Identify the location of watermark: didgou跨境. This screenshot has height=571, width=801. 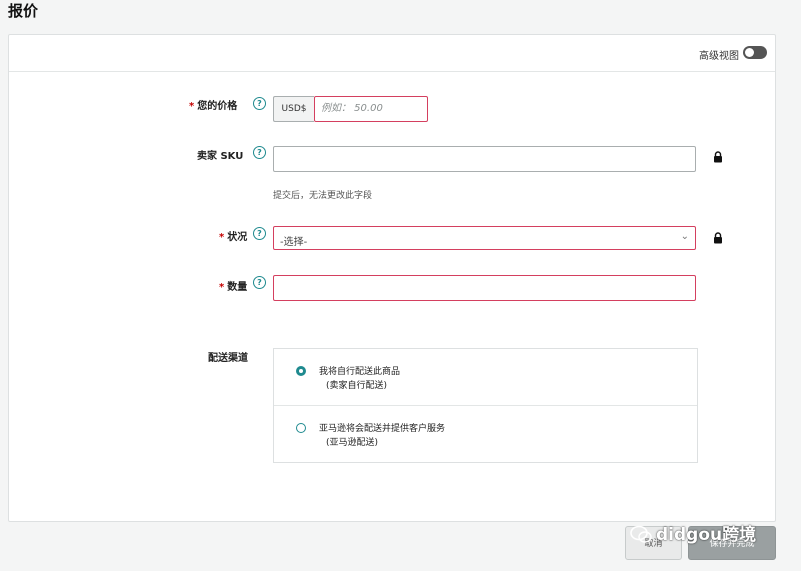
(693, 532).